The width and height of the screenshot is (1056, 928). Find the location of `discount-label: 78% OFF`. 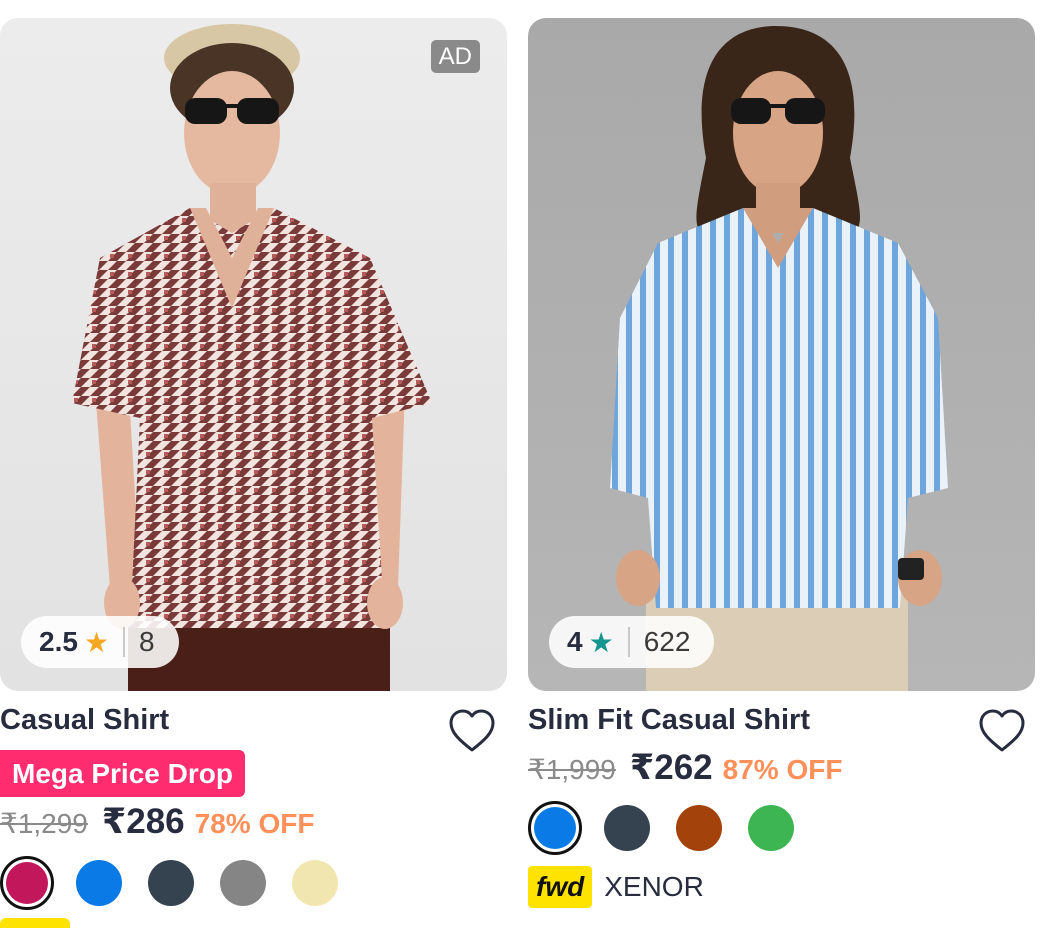

discount-label: 78% OFF is located at coordinates (254, 823).